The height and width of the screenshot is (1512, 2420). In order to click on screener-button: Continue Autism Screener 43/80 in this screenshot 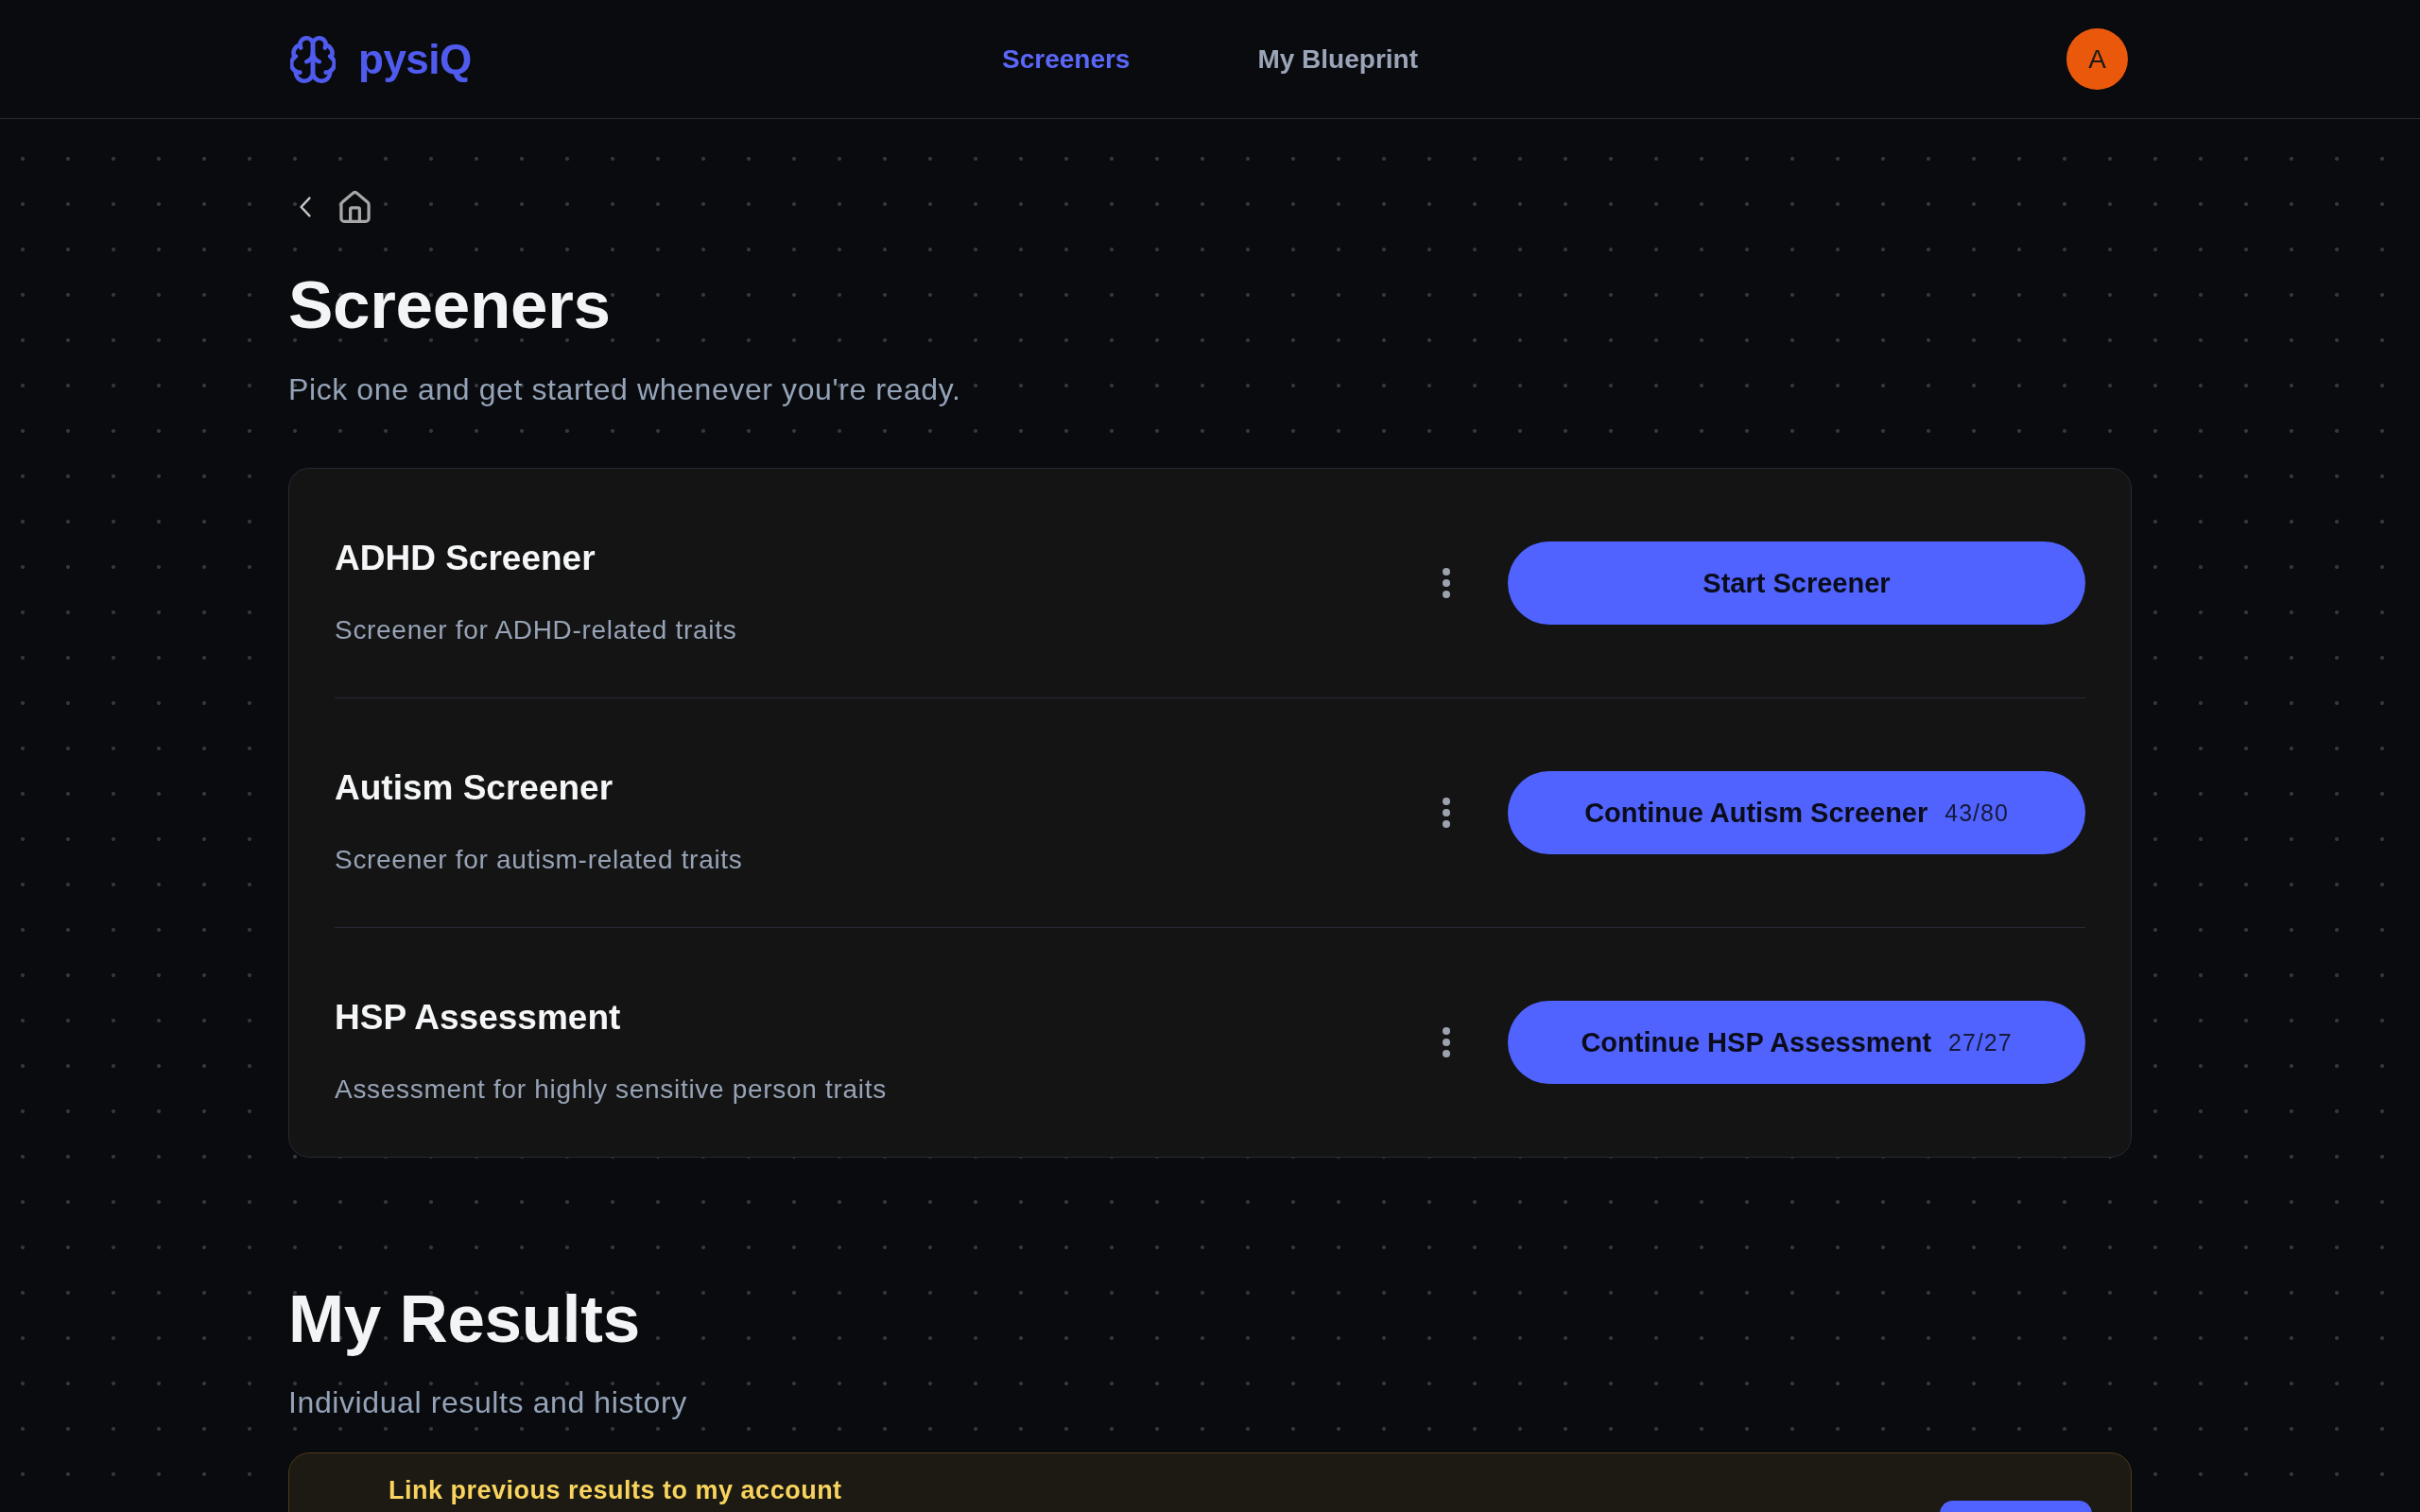, I will do `click(1796, 812)`.